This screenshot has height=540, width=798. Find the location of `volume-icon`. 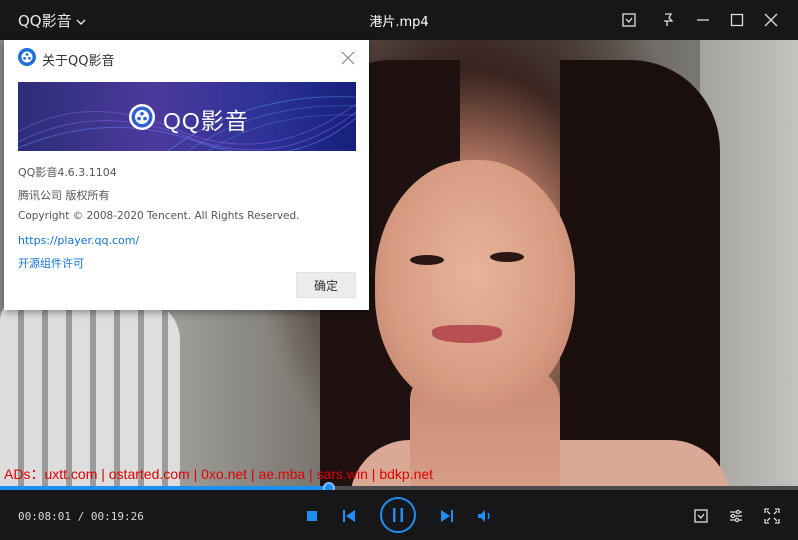

volume-icon is located at coordinates (484, 516).